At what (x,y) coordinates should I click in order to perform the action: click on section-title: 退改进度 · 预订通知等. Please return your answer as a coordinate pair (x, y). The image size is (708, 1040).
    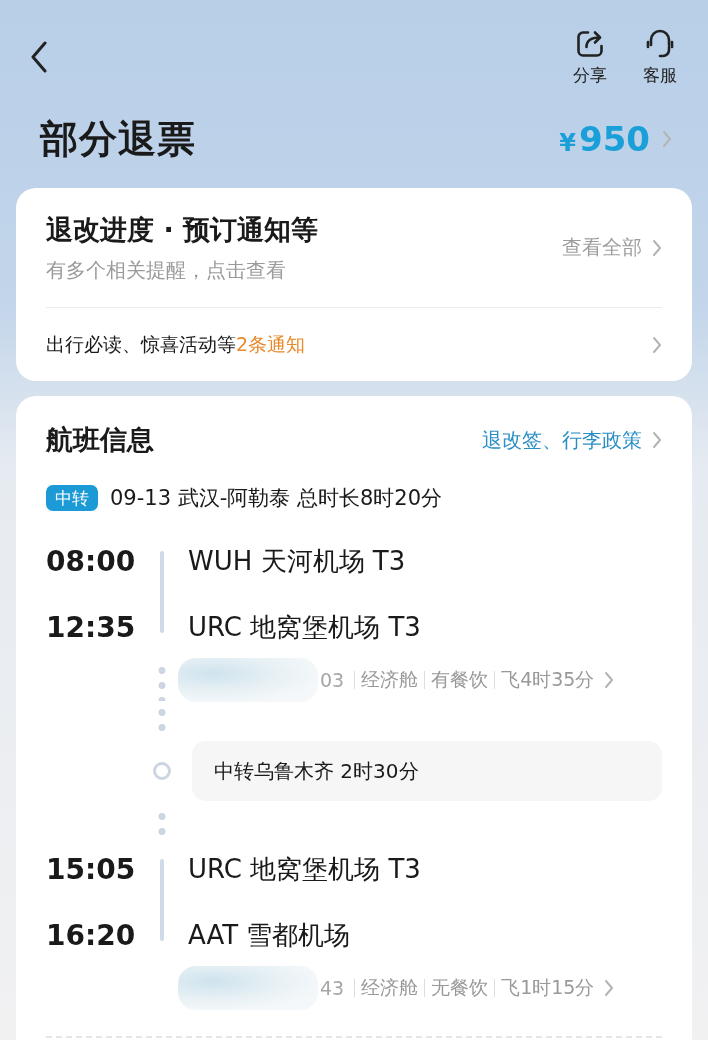
    Looking at the image, I should click on (182, 230).